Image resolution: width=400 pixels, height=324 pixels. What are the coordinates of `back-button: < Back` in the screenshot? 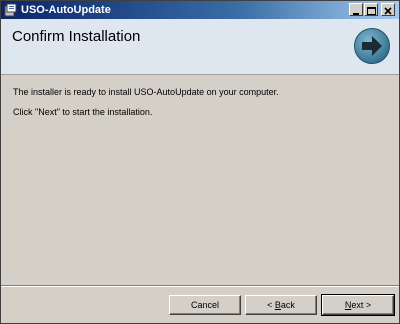 It's located at (281, 305).